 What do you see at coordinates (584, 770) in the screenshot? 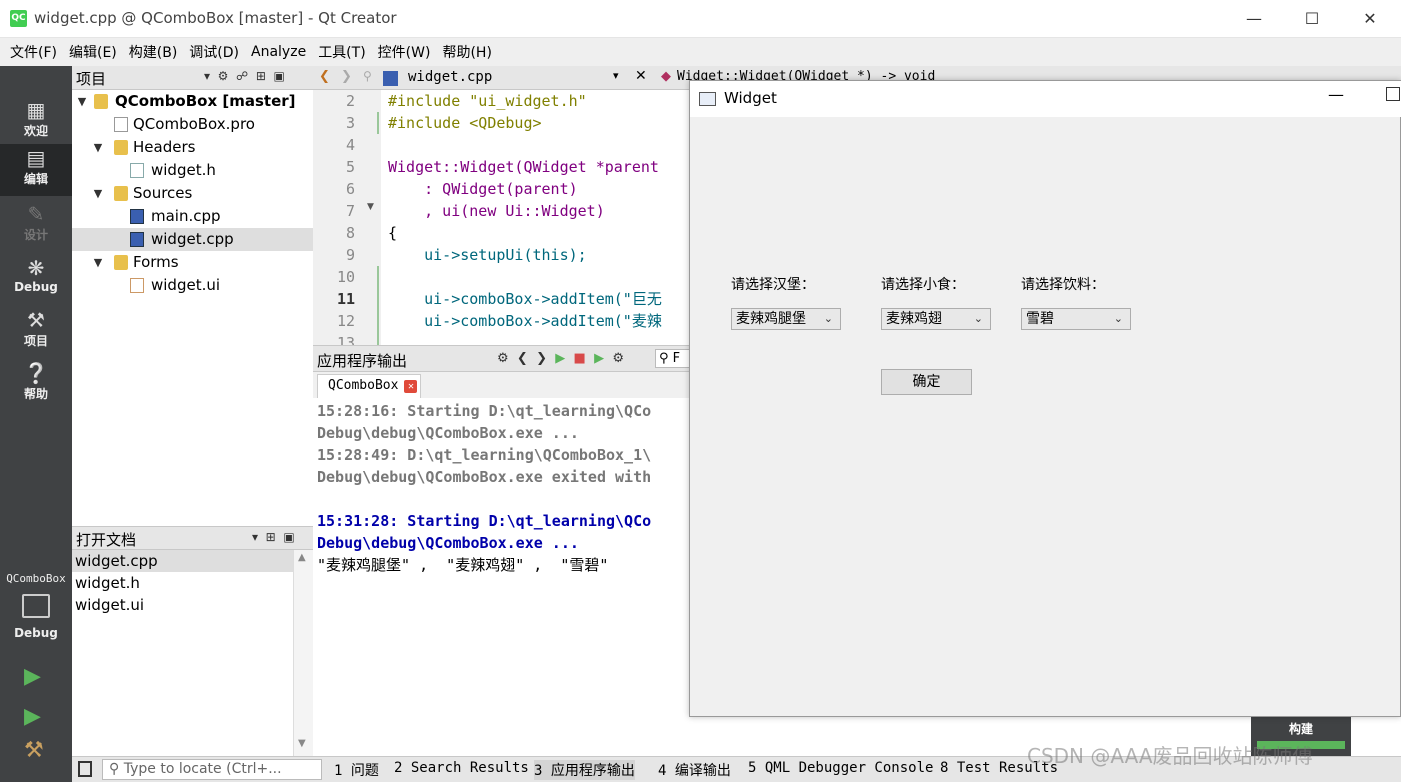
I see `bottom-tab-application-output: 3 应用程序输出` at bounding box center [584, 770].